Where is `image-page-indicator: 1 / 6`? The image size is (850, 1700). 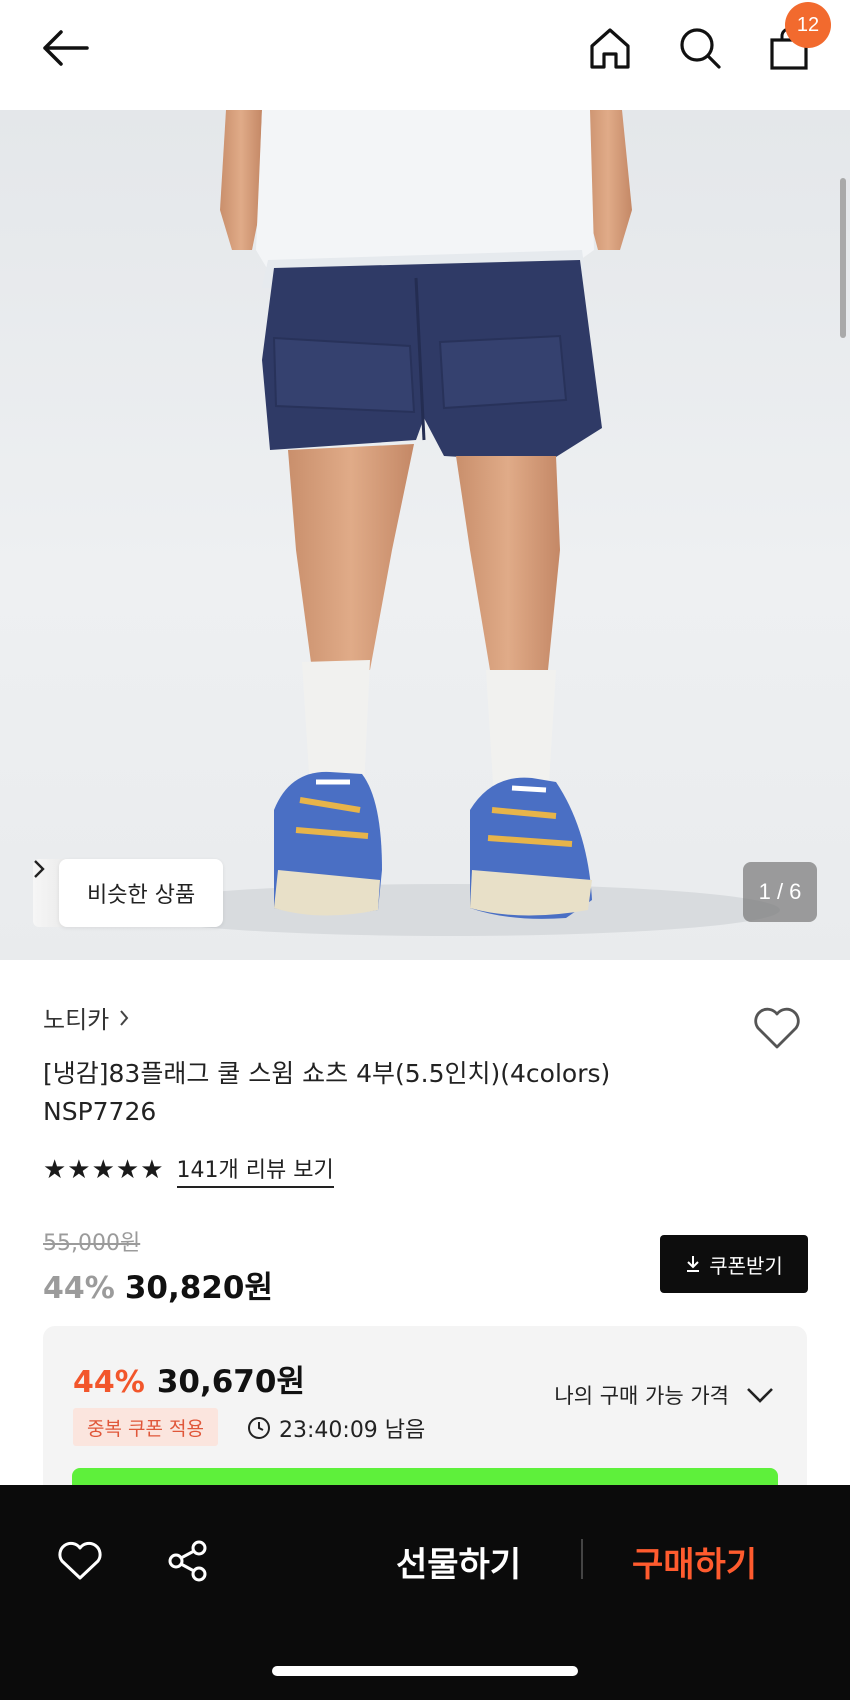 image-page-indicator: 1 / 6 is located at coordinates (780, 892).